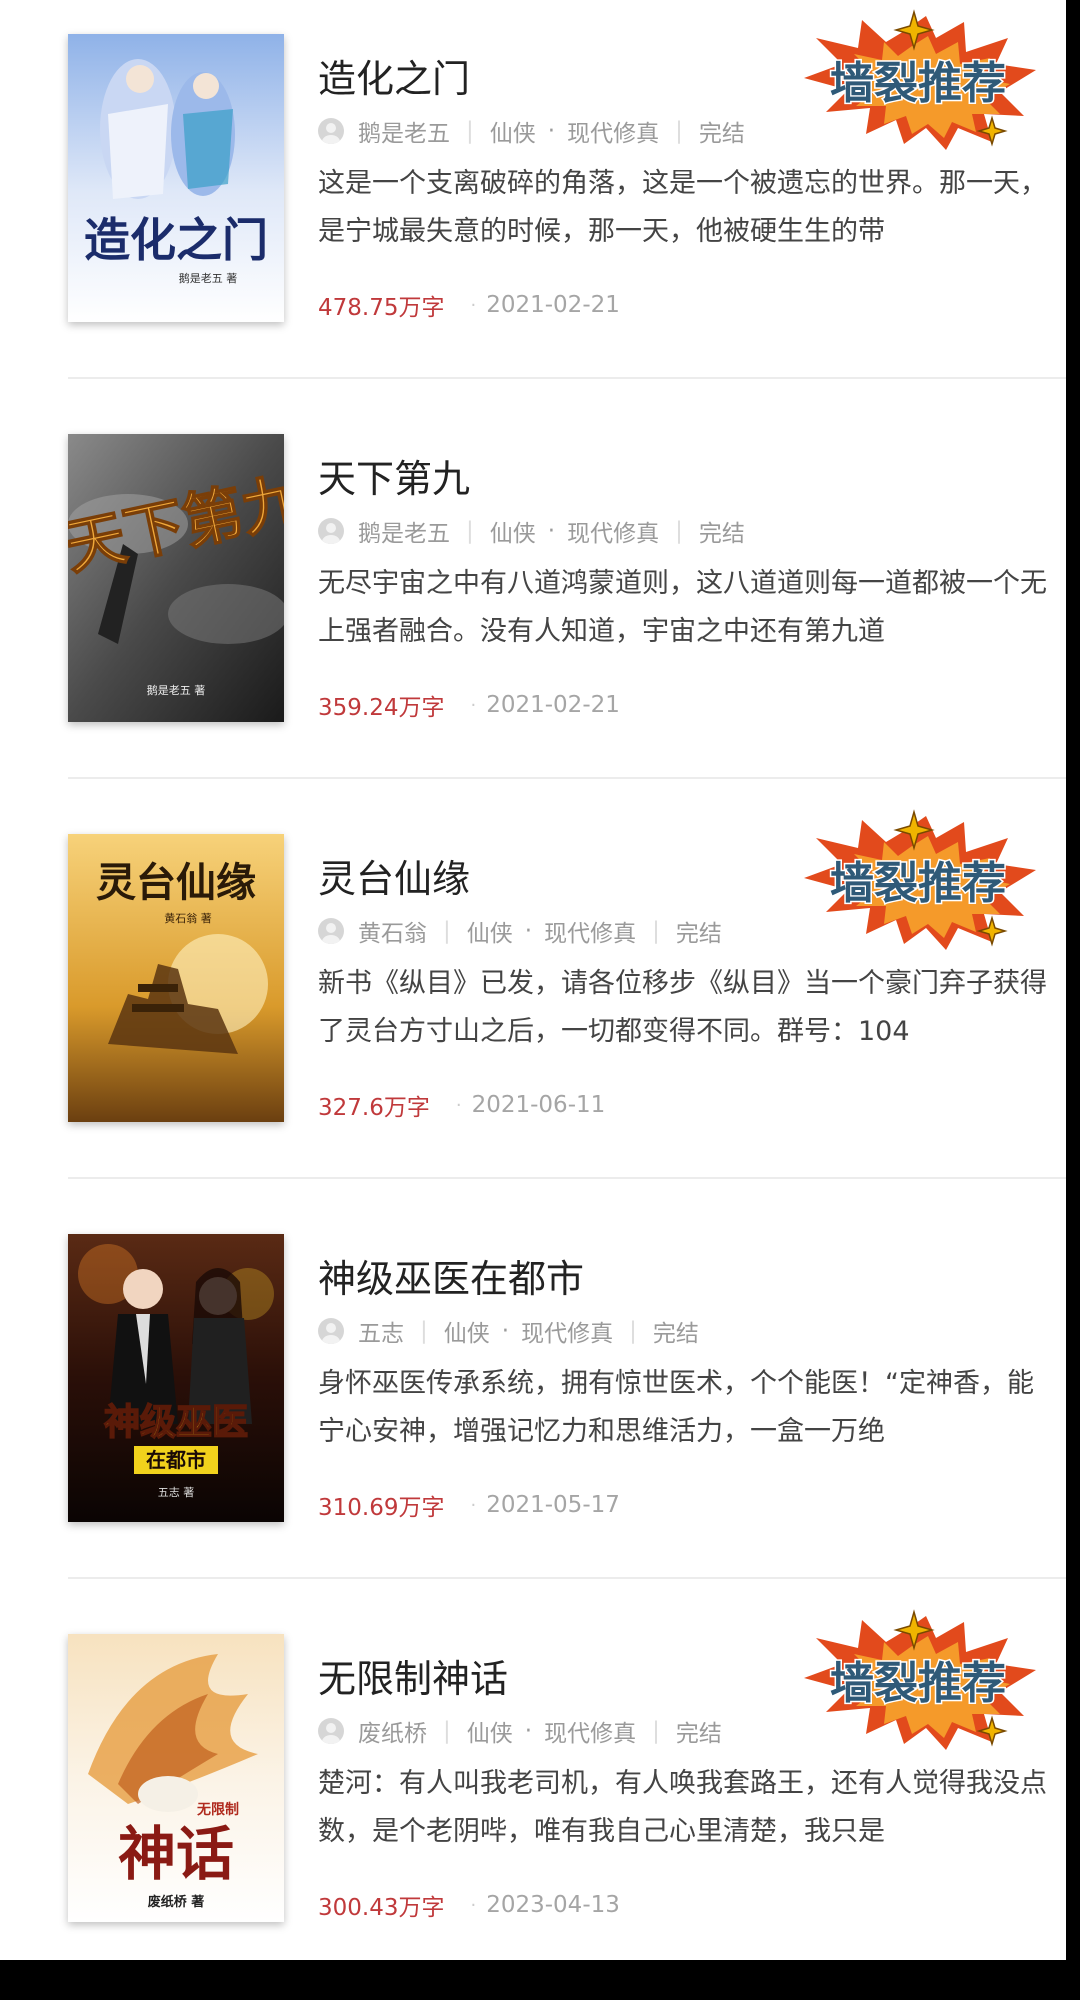 The image size is (1080, 2000). I want to click on word-count: 300.43万字, so click(381, 1908).